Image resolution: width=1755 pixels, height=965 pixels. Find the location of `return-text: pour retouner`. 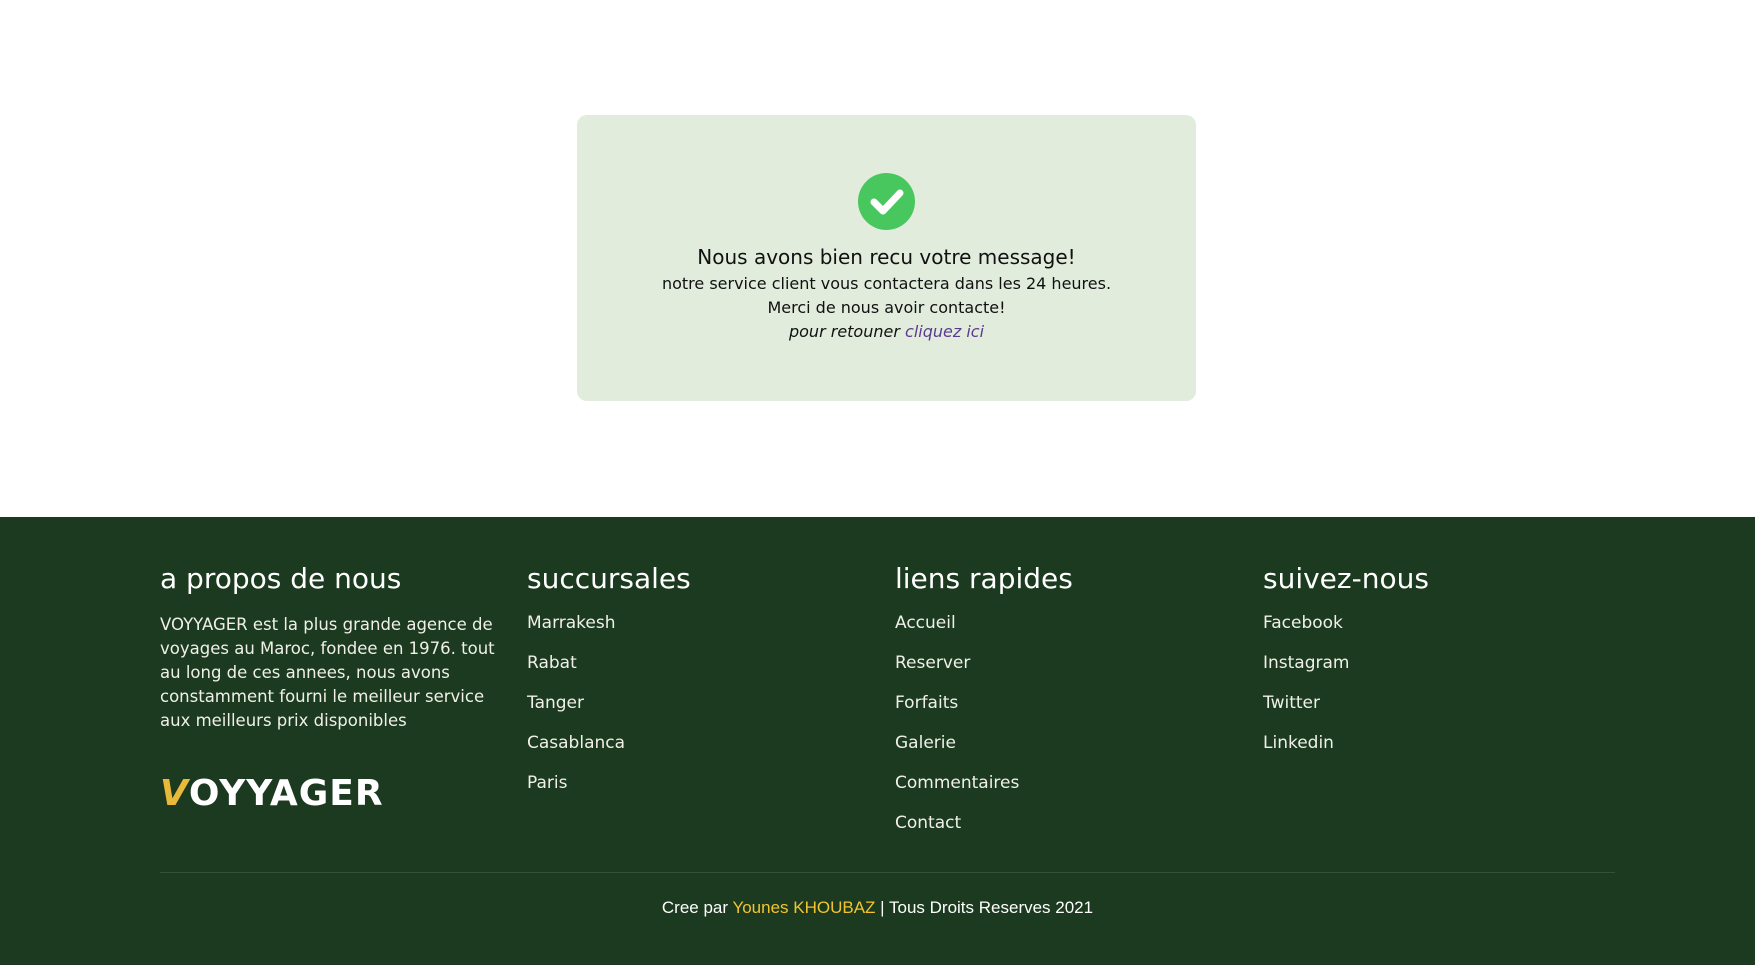

return-text: pour retouner is located at coordinates (844, 331).